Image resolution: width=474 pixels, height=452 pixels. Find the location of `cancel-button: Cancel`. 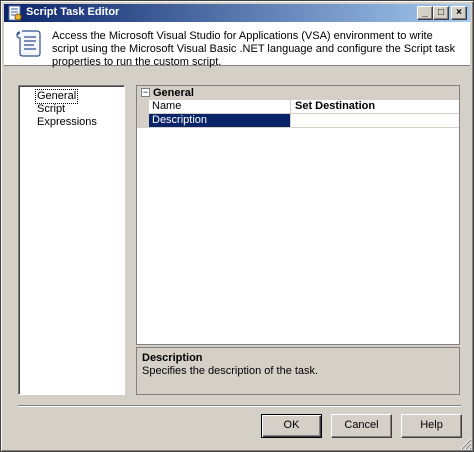

cancel-button: Cancel is located at coordinates (361, 426).